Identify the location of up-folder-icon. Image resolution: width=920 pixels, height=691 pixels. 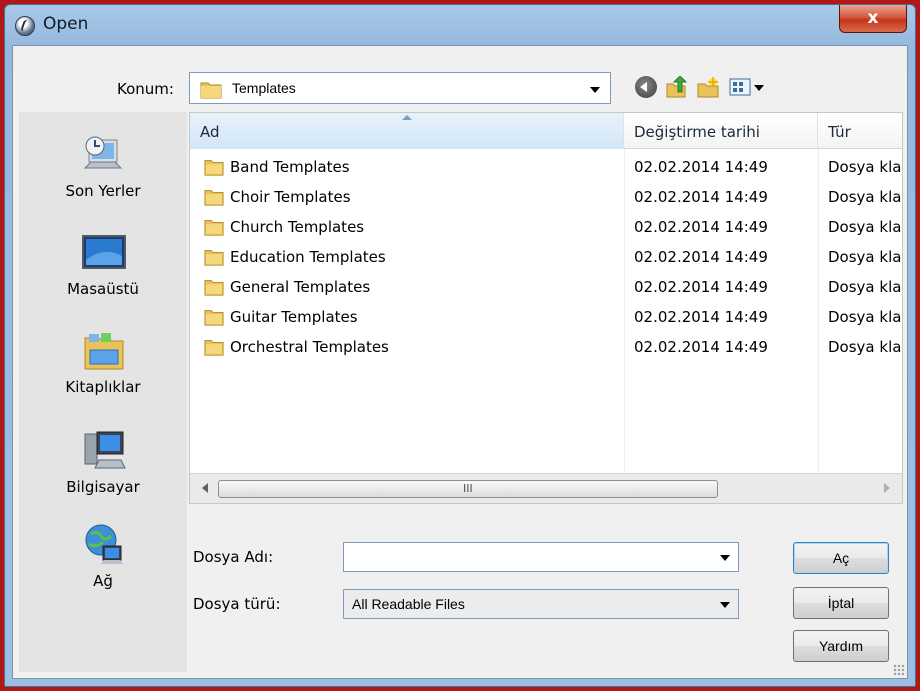
(676, 87).